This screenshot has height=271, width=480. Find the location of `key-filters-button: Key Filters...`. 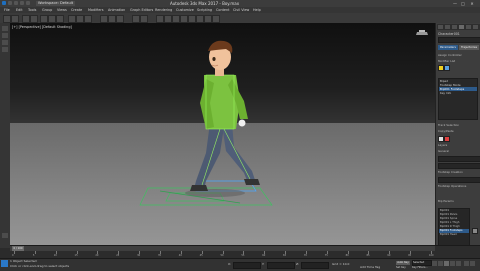

key-filters-button: Key Filters... is located at coordinates (420, 267).